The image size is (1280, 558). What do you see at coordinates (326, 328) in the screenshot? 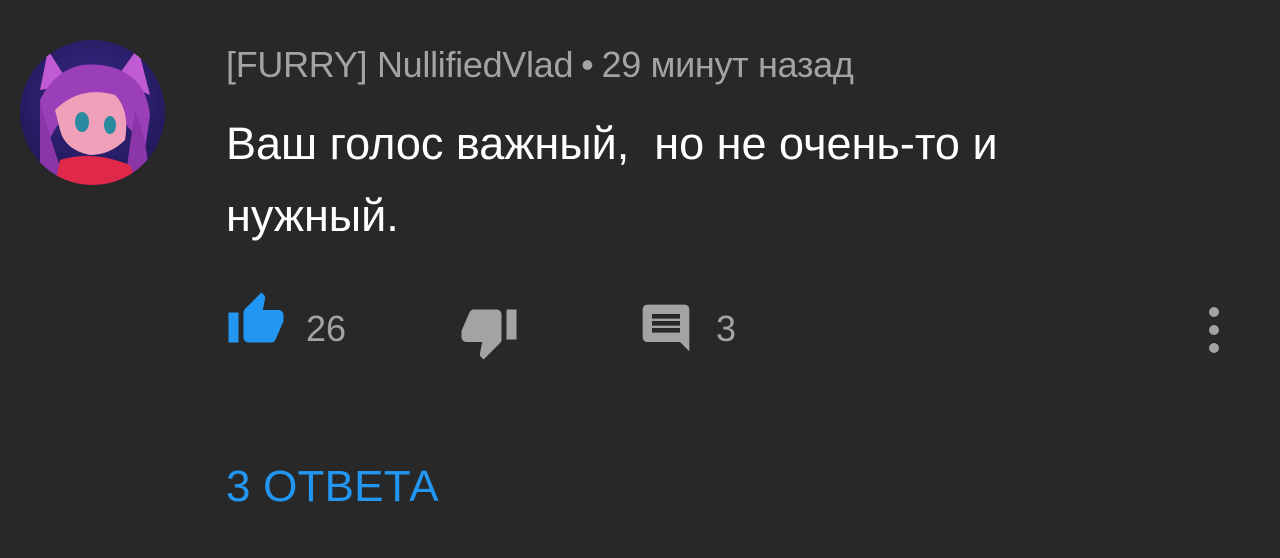
I see `like-count: 26` at bounding box center [326, 328].